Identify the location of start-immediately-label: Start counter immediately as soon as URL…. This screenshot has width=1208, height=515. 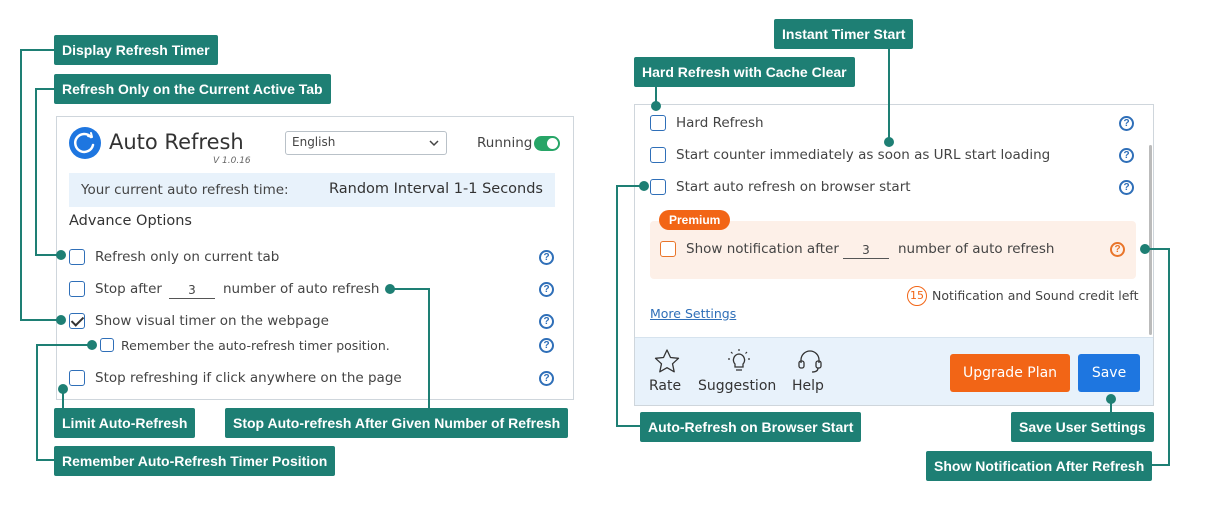
(863, 155).